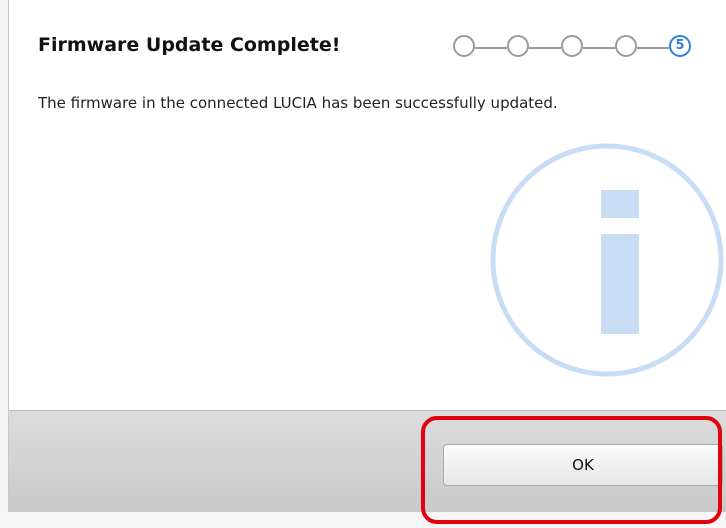 This screenshot has height=528, width=726. What do you see at coordinates (518, 46) in the screenshot?
I see `step-2-indicator` at bounding box center [518, 46].